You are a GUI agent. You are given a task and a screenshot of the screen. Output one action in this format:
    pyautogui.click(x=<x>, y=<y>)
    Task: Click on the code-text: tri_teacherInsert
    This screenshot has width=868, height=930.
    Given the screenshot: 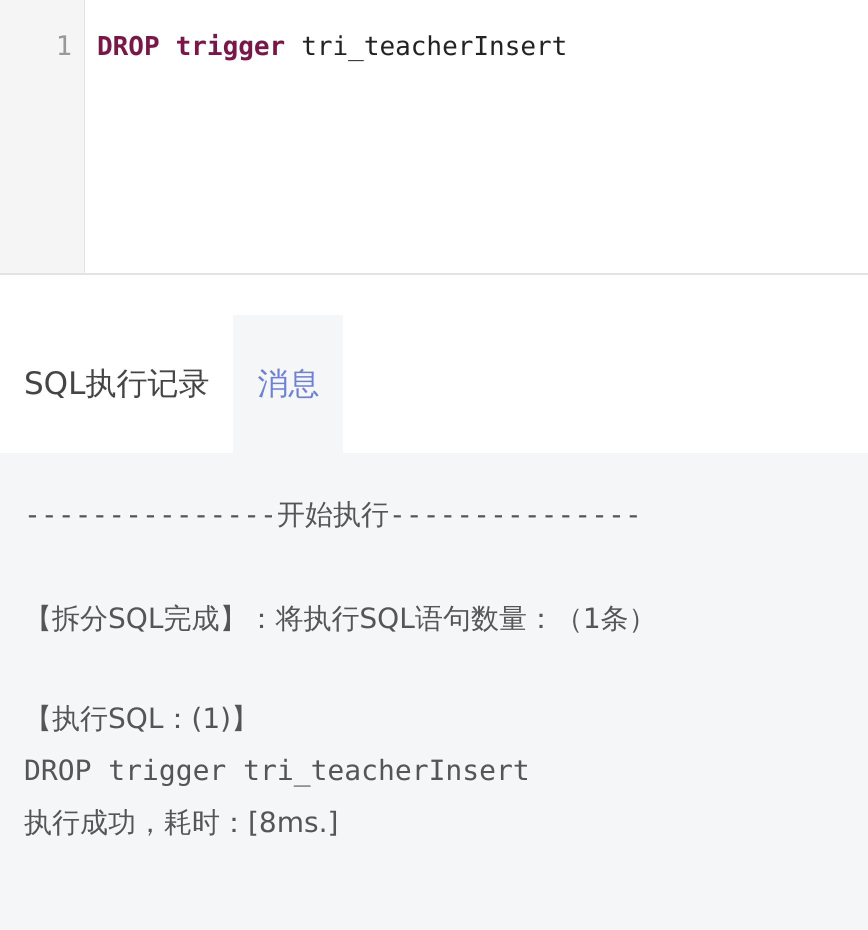 What is the action you would take?
    pyautogui.click(x=434, y=47)
    